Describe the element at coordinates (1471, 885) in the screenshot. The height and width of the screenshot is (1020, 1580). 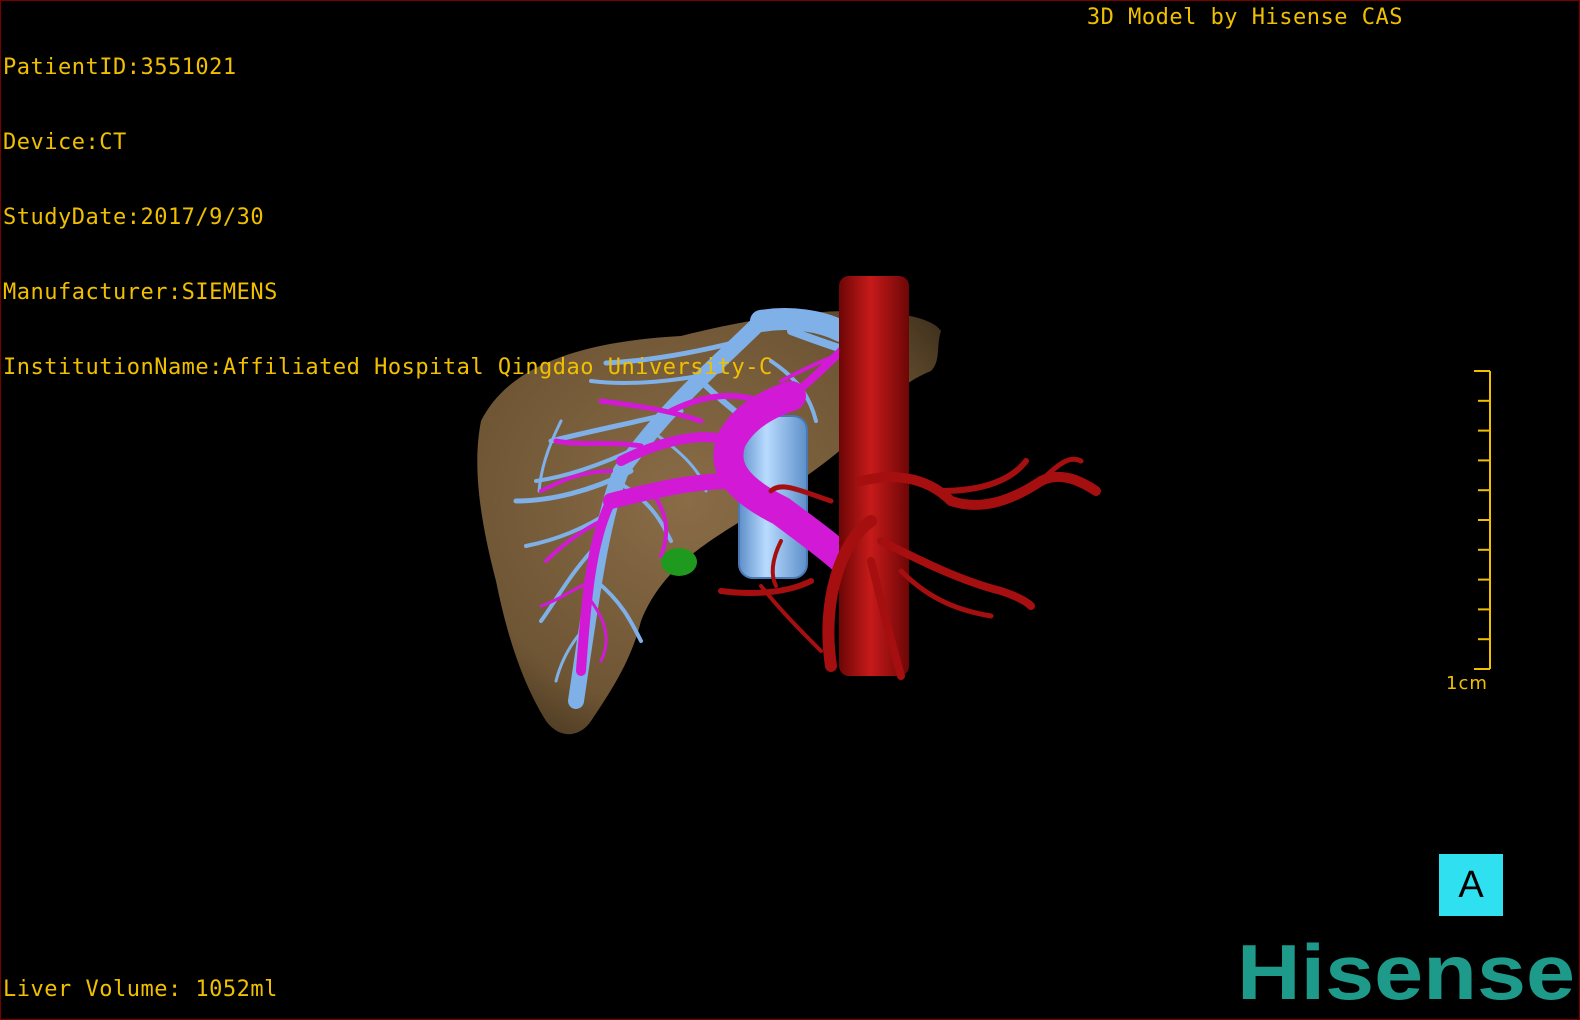
I see `orientation-indicator: A` at that location.